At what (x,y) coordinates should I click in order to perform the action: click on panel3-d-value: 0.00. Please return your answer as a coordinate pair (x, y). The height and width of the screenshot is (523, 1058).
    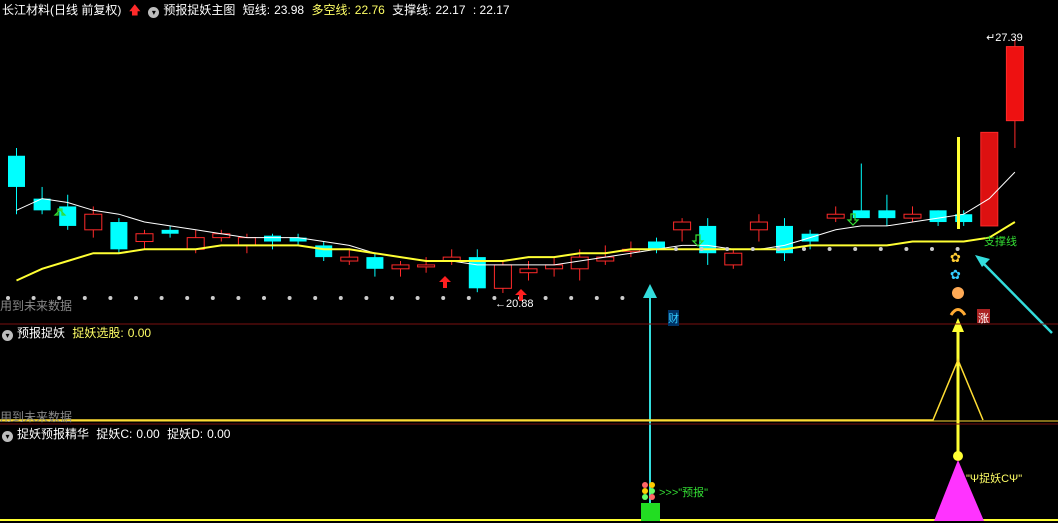
    Looking at the image, I should click on (219, 434).